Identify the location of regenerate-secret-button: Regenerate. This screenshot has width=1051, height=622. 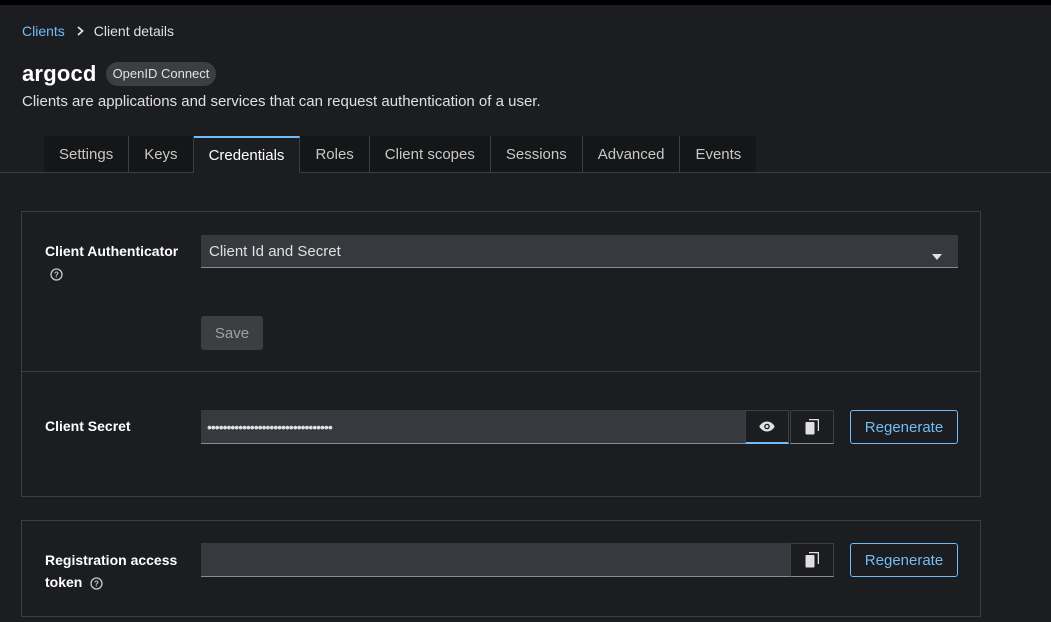
(904, 427).